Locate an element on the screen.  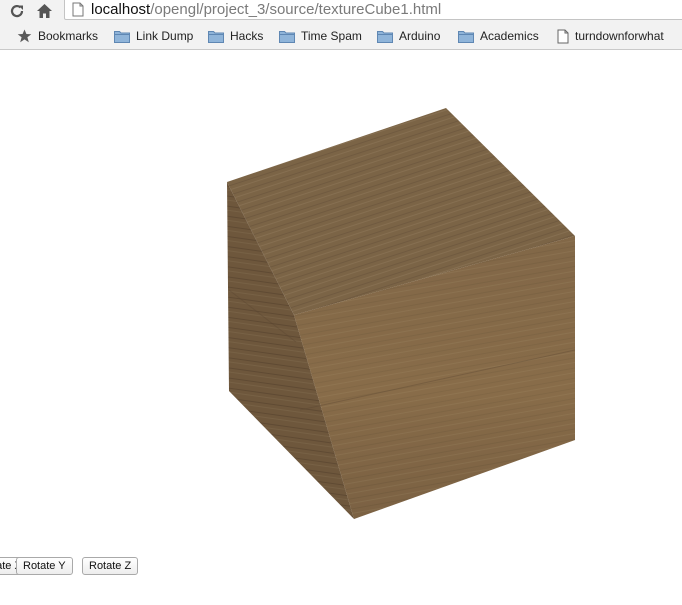
rotate-y-button: Rotate Y is located at coordinates (44, 566).